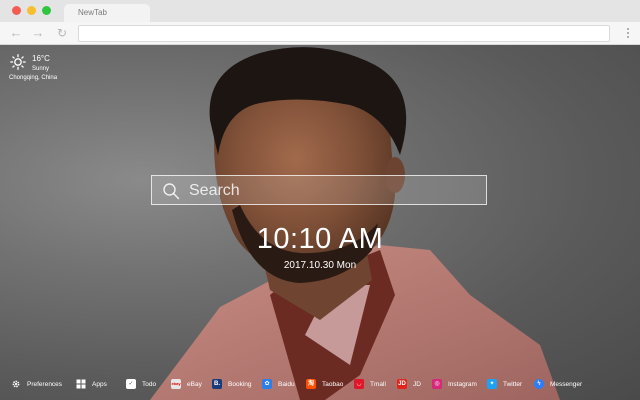 The image size is (640, 400). Describe the element at coordinates (45, 384) in the screenshot. I see `preferences-label: Preferences` at that location.